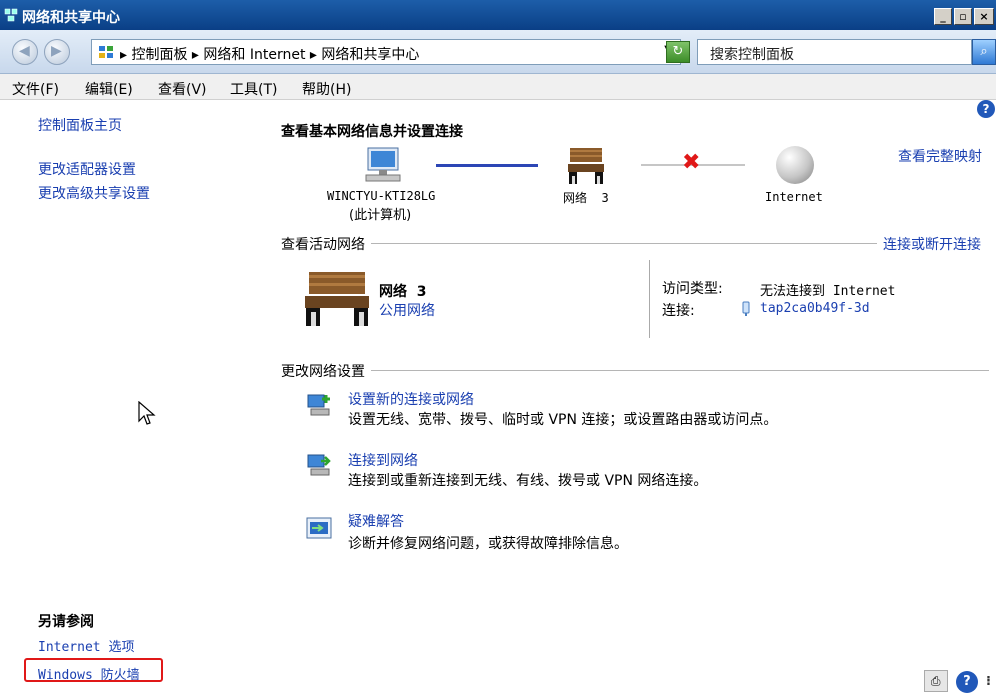 The width and height of the screenshot is (996, 699). What do you see at coordinates (692, 289) in the screenshot?
I see `access-type-label: 访问类型:` at bounding box center [692, 289].